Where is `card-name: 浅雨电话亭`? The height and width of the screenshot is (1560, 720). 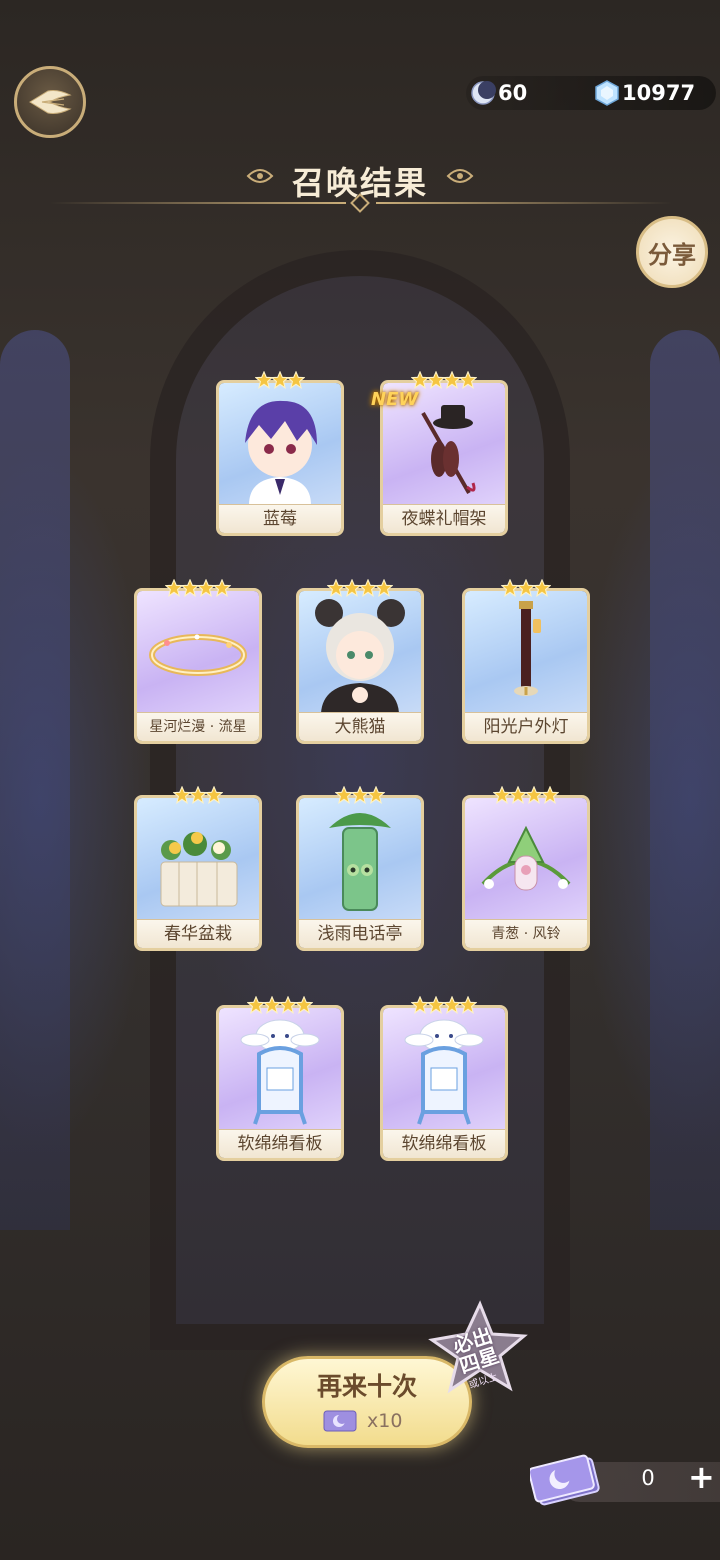
card-name: 浅雨电话亭 is located at coordinates (360, 933).